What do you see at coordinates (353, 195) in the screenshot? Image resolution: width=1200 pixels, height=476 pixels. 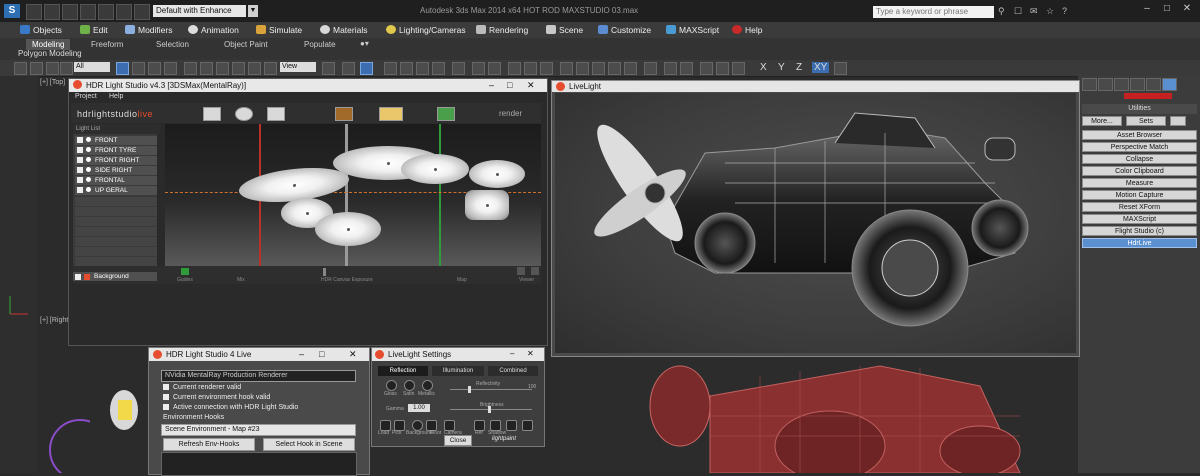 I see `hdr-canvas` at bounding box center [353, 195].